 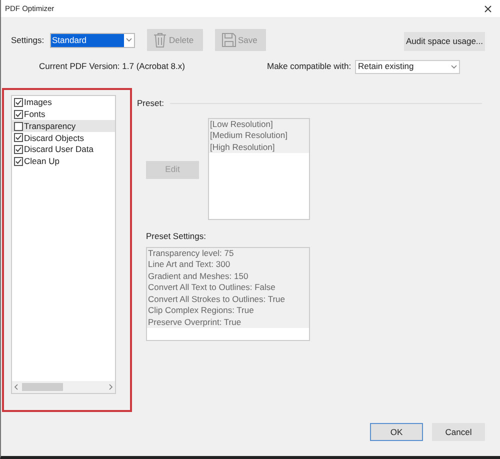 What do you see at coordinates (259, 124) in the screenshot?
I see `preset-item: [Low Resolution]` at bounding box center [259, 124].